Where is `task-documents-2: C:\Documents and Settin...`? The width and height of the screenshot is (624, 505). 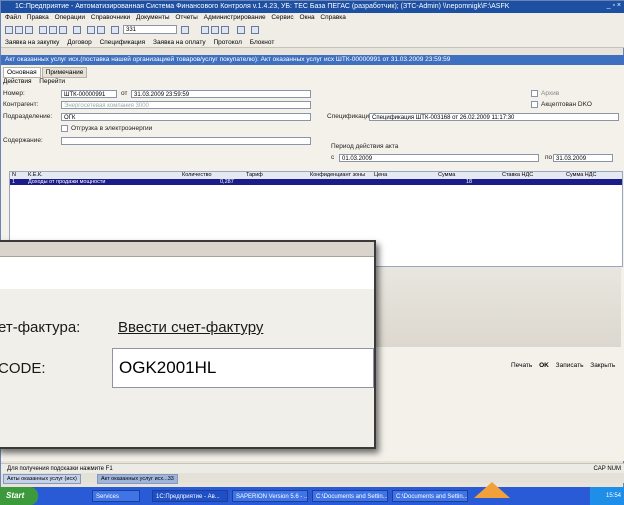
task-documents-2: C:\Documents and Settin... is located at coordinates (430, 496).